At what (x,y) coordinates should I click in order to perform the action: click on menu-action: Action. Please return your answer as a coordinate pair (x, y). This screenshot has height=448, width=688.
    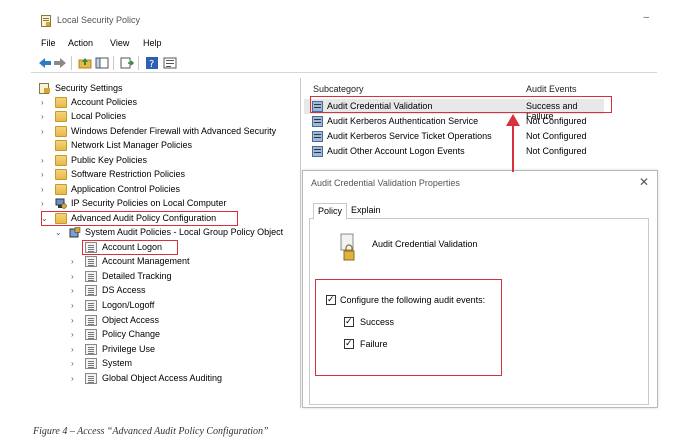
    Looking at the image, I should click on (80, 43).